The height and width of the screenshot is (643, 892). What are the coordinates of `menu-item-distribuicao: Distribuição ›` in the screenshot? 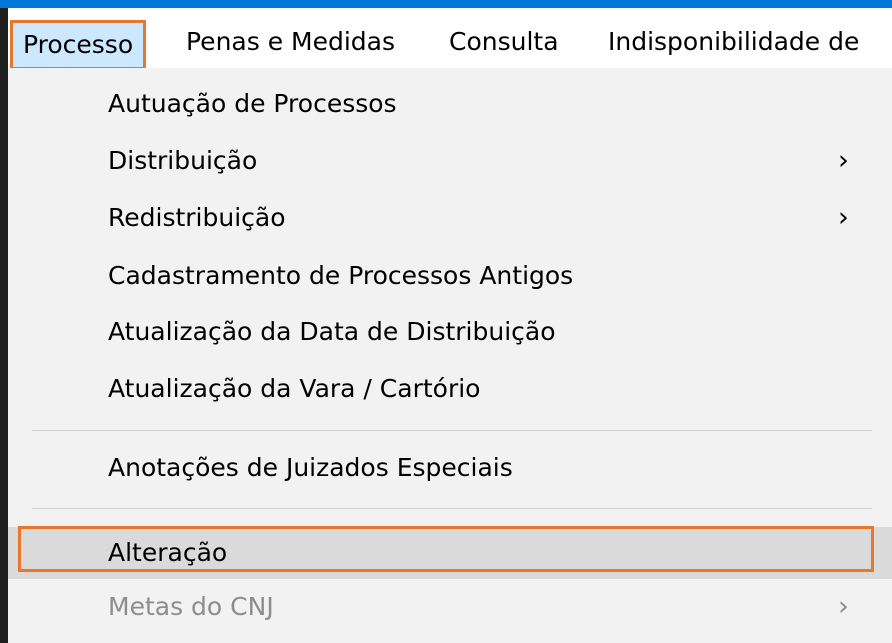 It's located at (450, 161).